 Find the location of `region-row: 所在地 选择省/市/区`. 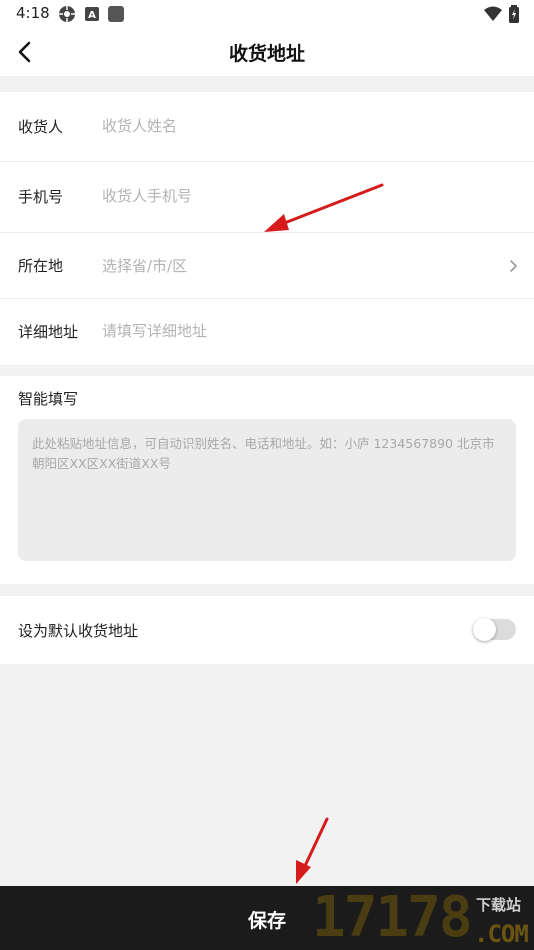

region-row: 所在地 选择省/市/区 is located at coordinates (267, 266).